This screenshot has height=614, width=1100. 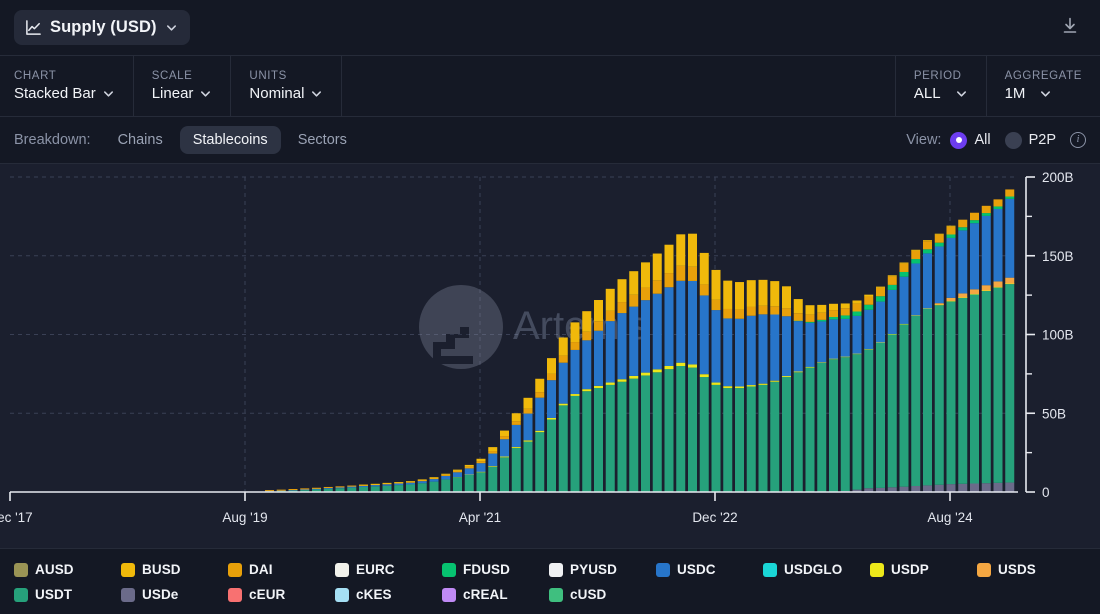 What do you see at coordinates (322, 140) in the screenshot?
I see `breakdown-tab-sectors: Sectors` at bounding box center [322, 140].